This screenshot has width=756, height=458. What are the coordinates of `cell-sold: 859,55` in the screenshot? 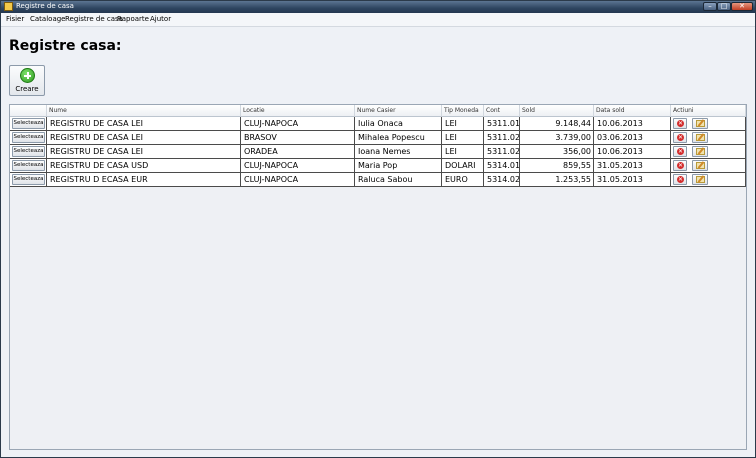 It's located at (557, 166).